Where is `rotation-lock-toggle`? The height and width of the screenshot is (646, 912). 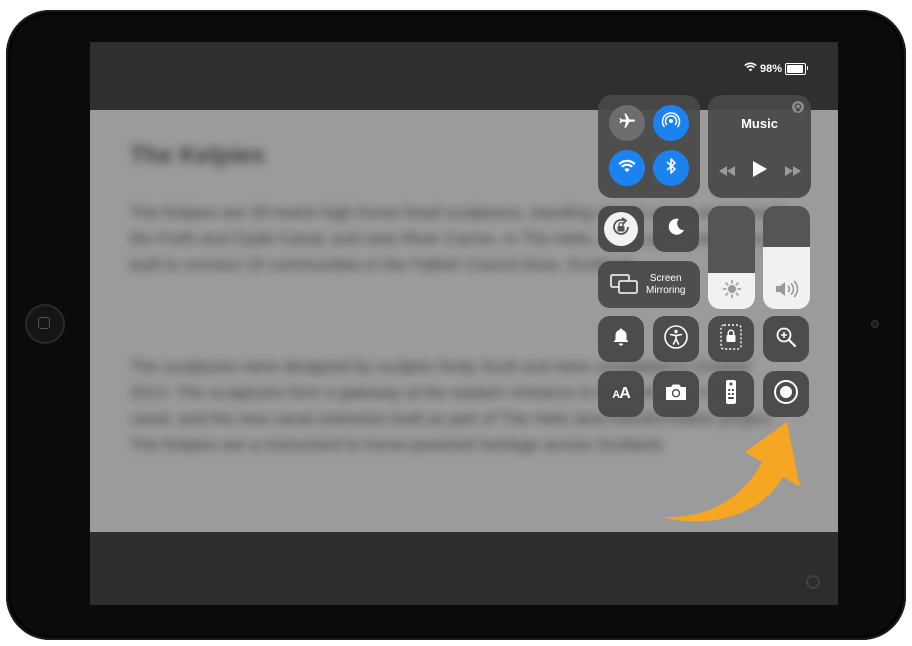
rotation-lock-toggle is located at coordinates (621, 229).